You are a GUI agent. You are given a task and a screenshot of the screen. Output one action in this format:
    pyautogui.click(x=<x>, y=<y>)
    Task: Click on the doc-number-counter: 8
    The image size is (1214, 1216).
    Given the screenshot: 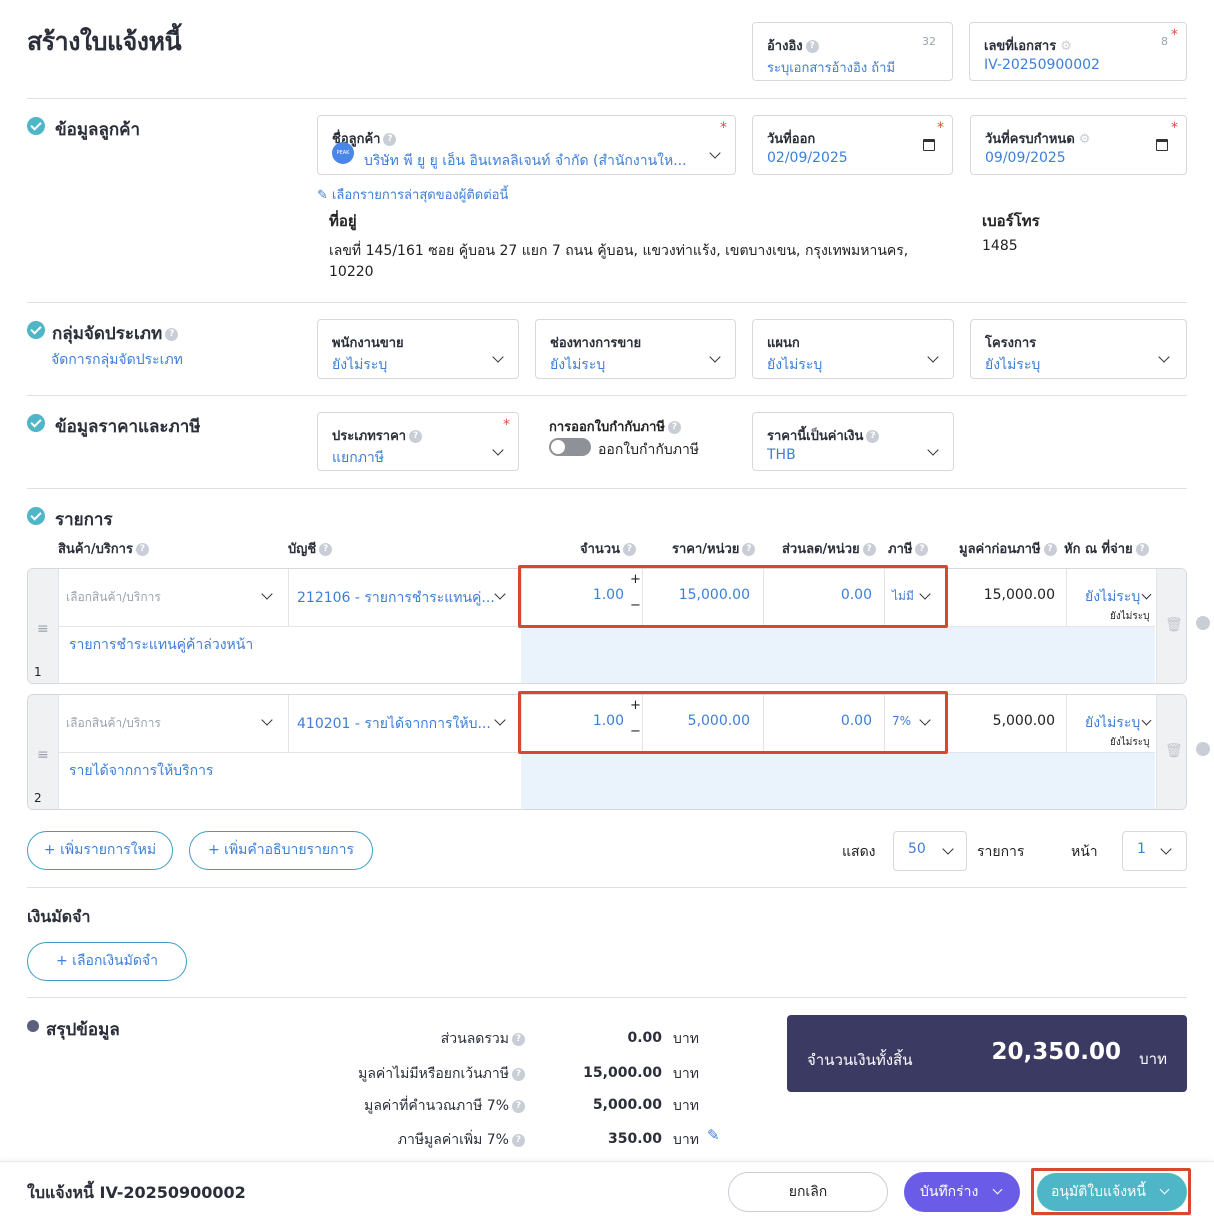 What is the action you would take?
    pyautogui.click(x=1164, y=41)
    